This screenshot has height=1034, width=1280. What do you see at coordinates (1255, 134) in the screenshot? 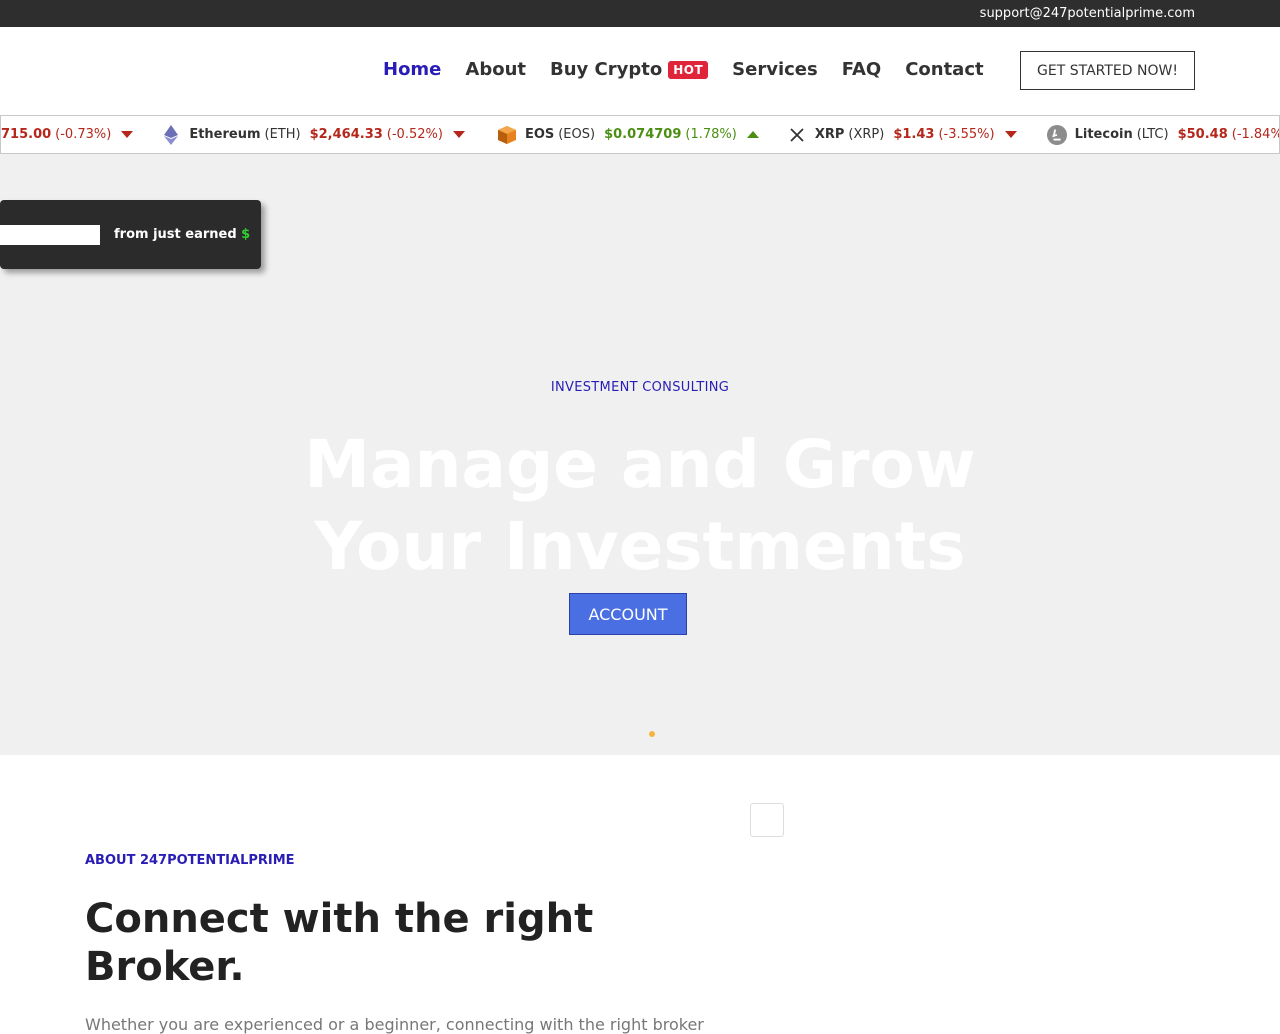
I see `ticker-change: (-1.84%)` at bounding box center [1255, 134].